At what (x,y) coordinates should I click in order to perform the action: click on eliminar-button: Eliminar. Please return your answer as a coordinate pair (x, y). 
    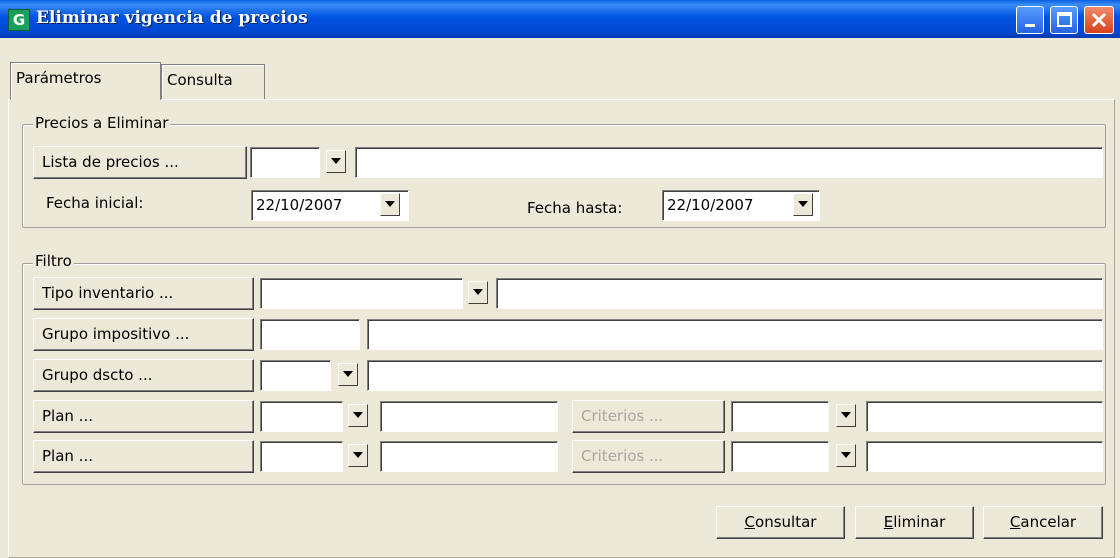
    Looking at the image, I should click on (914, 522).